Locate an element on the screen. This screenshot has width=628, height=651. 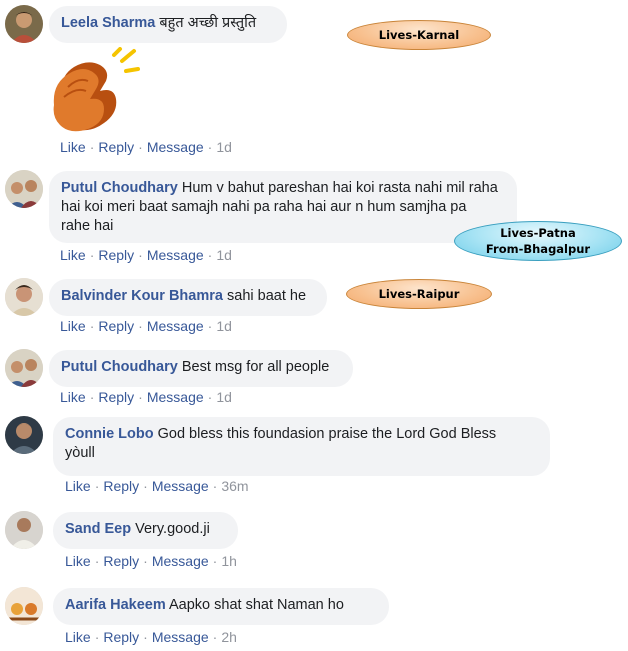
comment-actions: Like · Reply · Message · 2h is located at coordinates (151, 637).